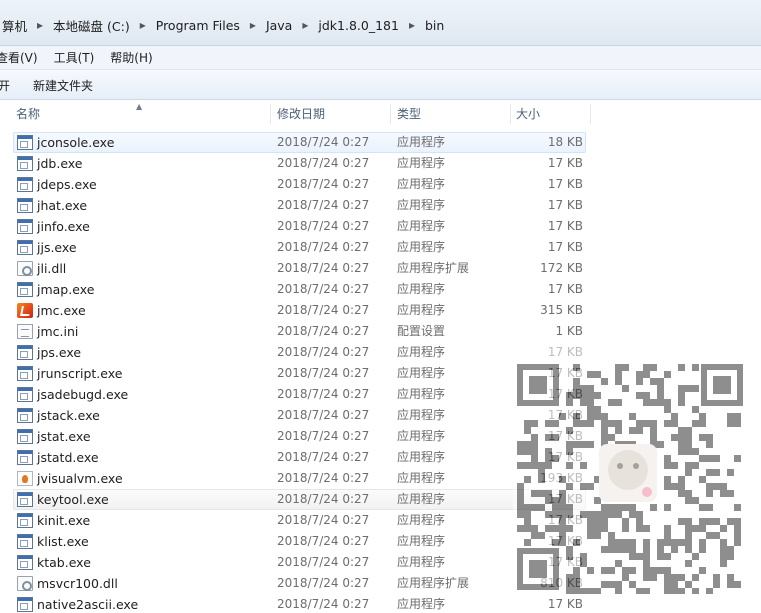 This screenshot has width=761, height=613. I want to click on file-size: 315 KB, so click(561, 310).